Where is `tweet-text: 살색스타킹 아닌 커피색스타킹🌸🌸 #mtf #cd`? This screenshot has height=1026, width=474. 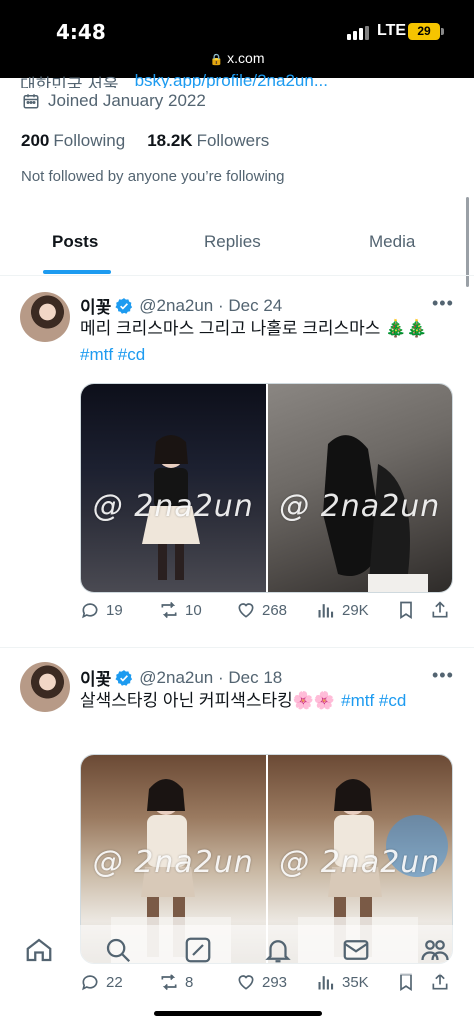
tweet-text: 살색스타킹 아닌 커피색스타킹🌸🌸 #mtf #cd is located at coordinates (270, 701).